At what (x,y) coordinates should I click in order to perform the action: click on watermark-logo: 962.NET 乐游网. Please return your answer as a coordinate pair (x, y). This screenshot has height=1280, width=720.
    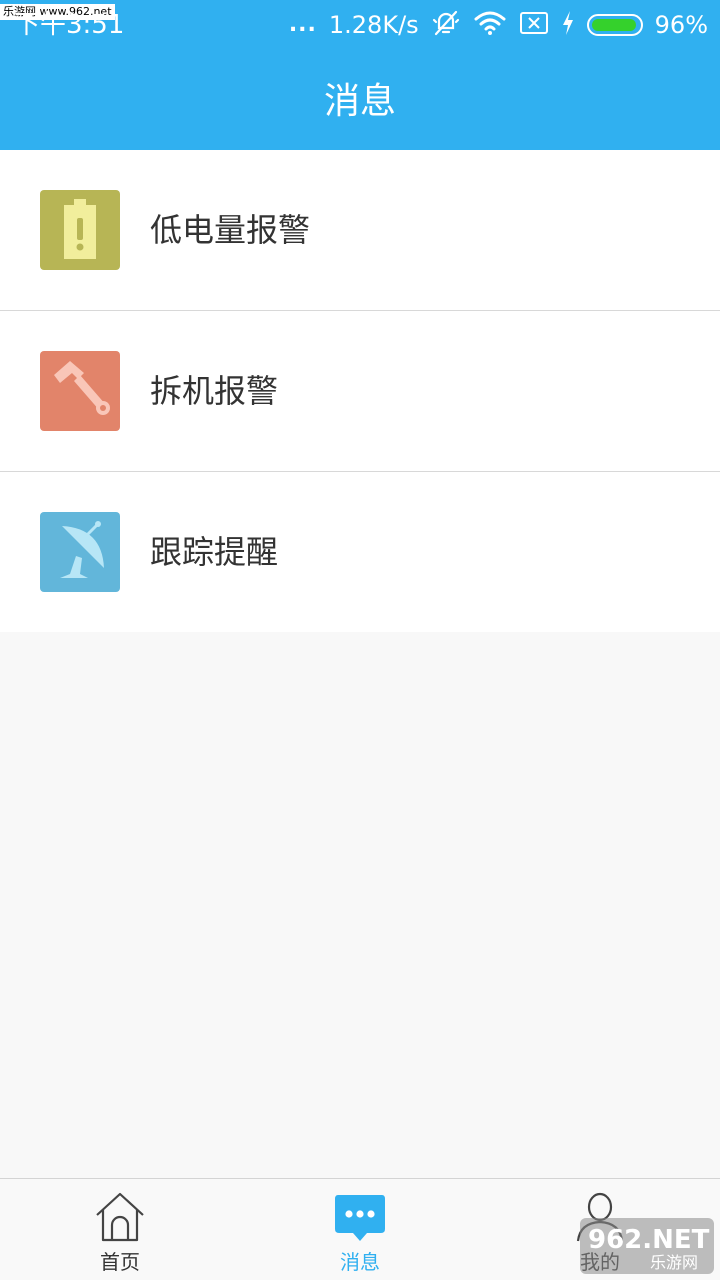
    Looking at the image, I should click on (647, 1246).